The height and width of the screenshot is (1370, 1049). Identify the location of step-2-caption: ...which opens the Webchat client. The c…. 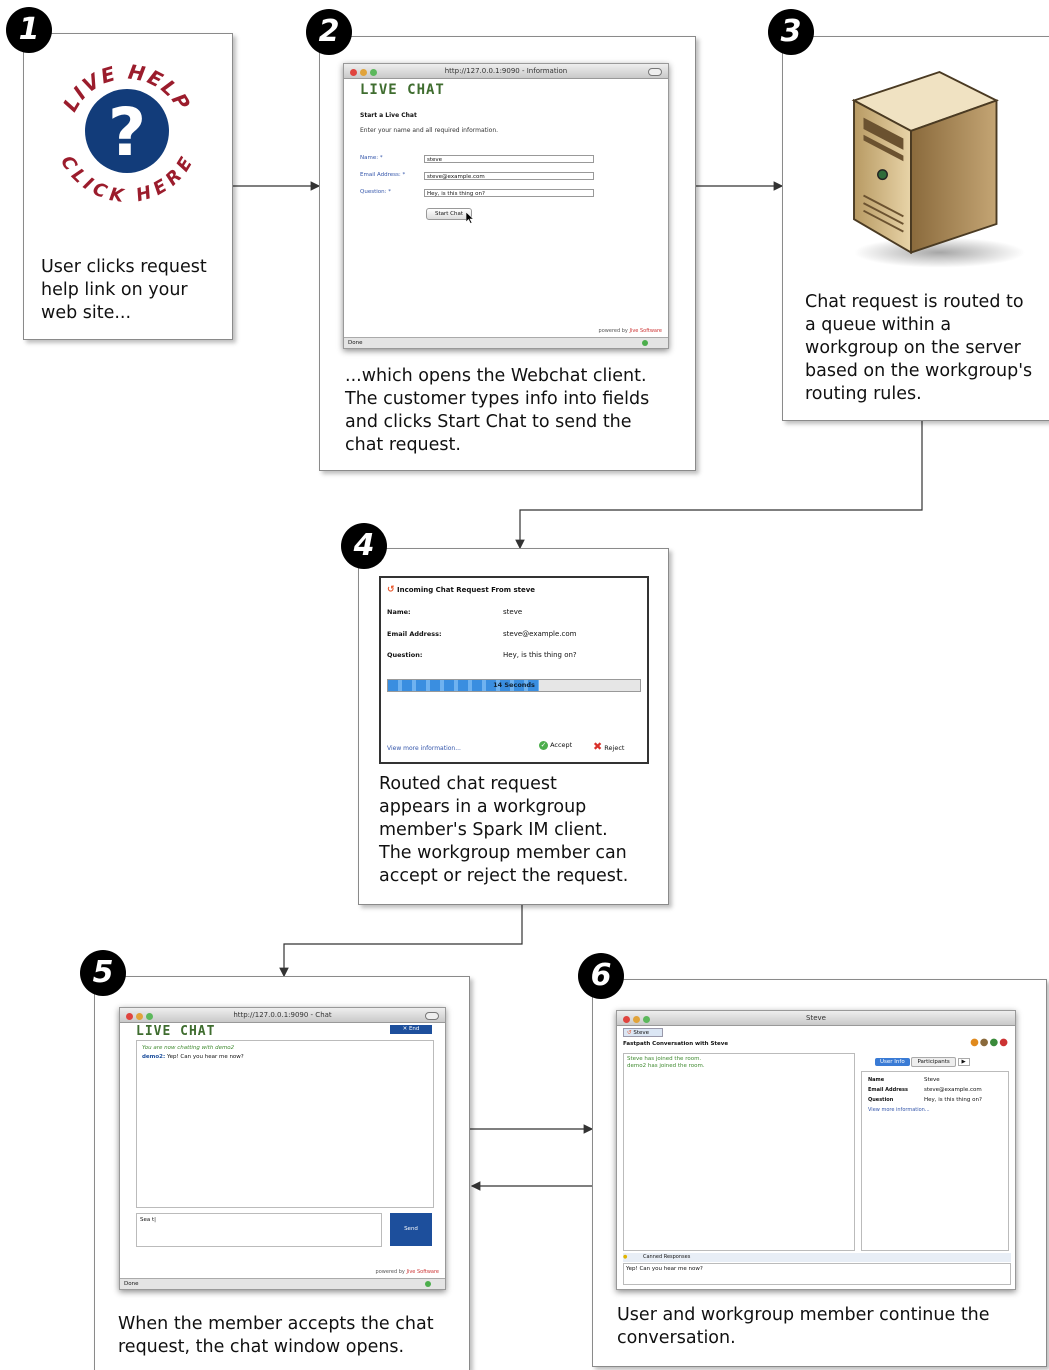
(497, 410).